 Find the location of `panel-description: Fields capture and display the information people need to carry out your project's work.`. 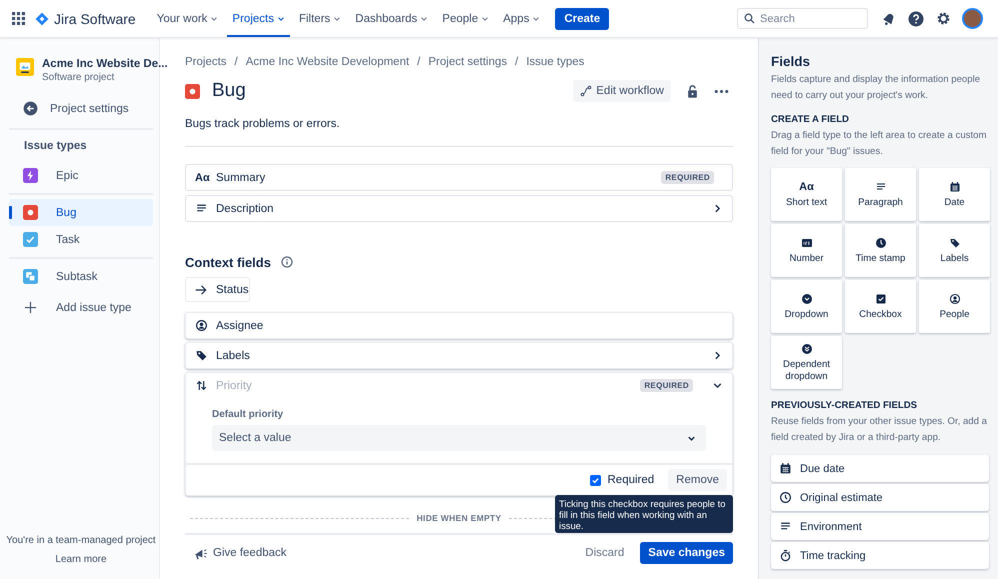

panel-description: Fields capture and display the information people need to carry out your project's work. is located at coordinates (876, 87).